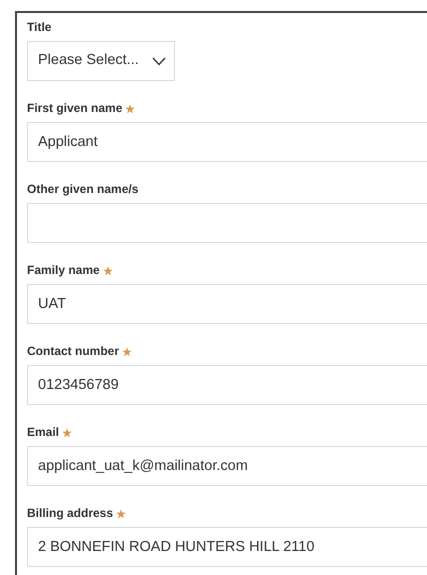  Describe the element at coordinates (227, 304) in the screenshot. I see `input-field: UAT` at that location.